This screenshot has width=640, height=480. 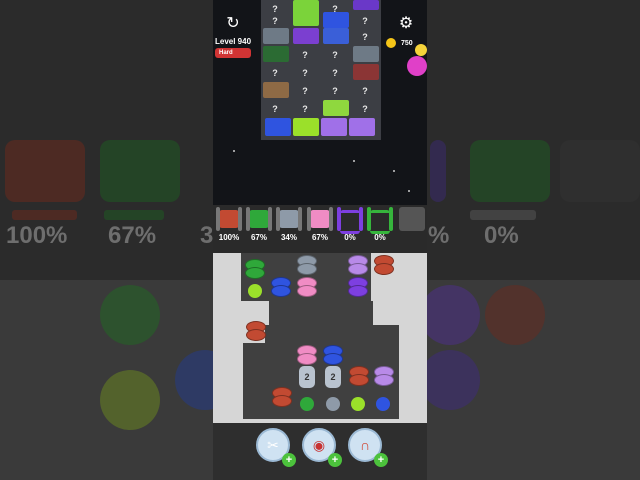 What do you see at coordinates (600, 171) in the screenshot?
I see `bg-spool-empty` at bounding box center [600, 171].